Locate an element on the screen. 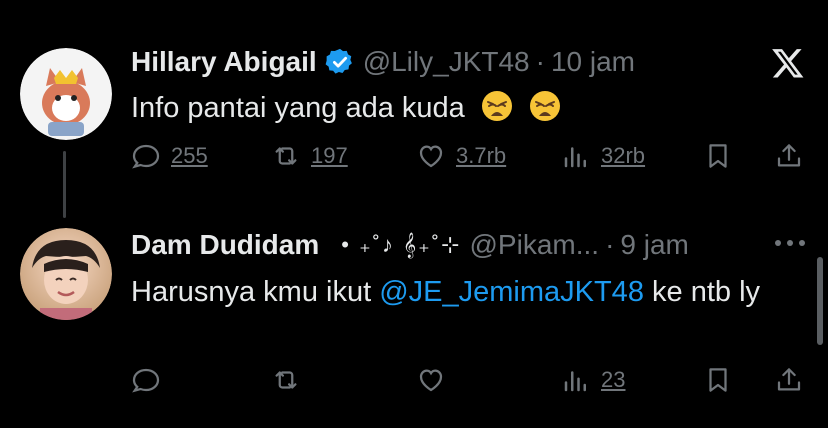 Image resolution: width=828 pixels, height=428 pixels. tweet-header: Dam Dudidam • ₊˚♪ 𝄞₊˚⊹ @Pikam... · 9 jam is located at coordinates (410, 245).